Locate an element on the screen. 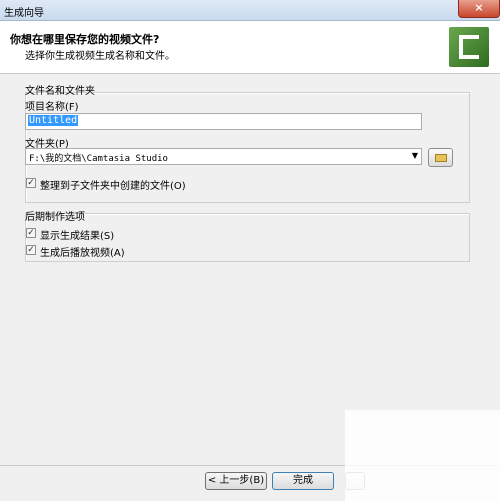 The width and height of the screenshot is (500, 501). post-group-label: 后期制作选项 is located at coordinates (55, 217).